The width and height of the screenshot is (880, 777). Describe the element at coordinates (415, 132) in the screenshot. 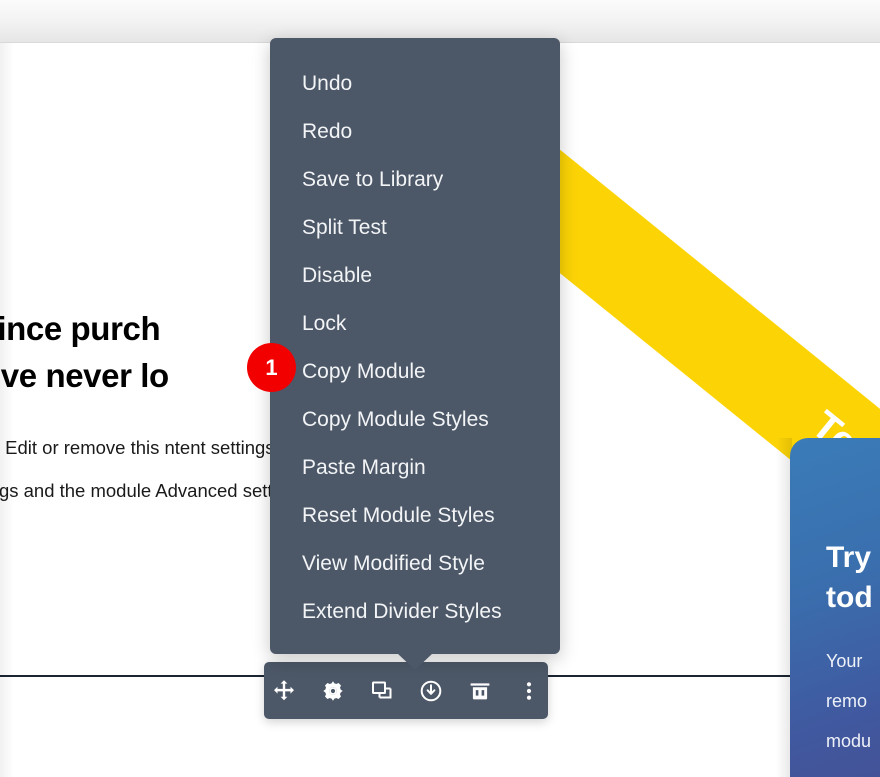

I see `menu-item-redo: Redo` at that location.